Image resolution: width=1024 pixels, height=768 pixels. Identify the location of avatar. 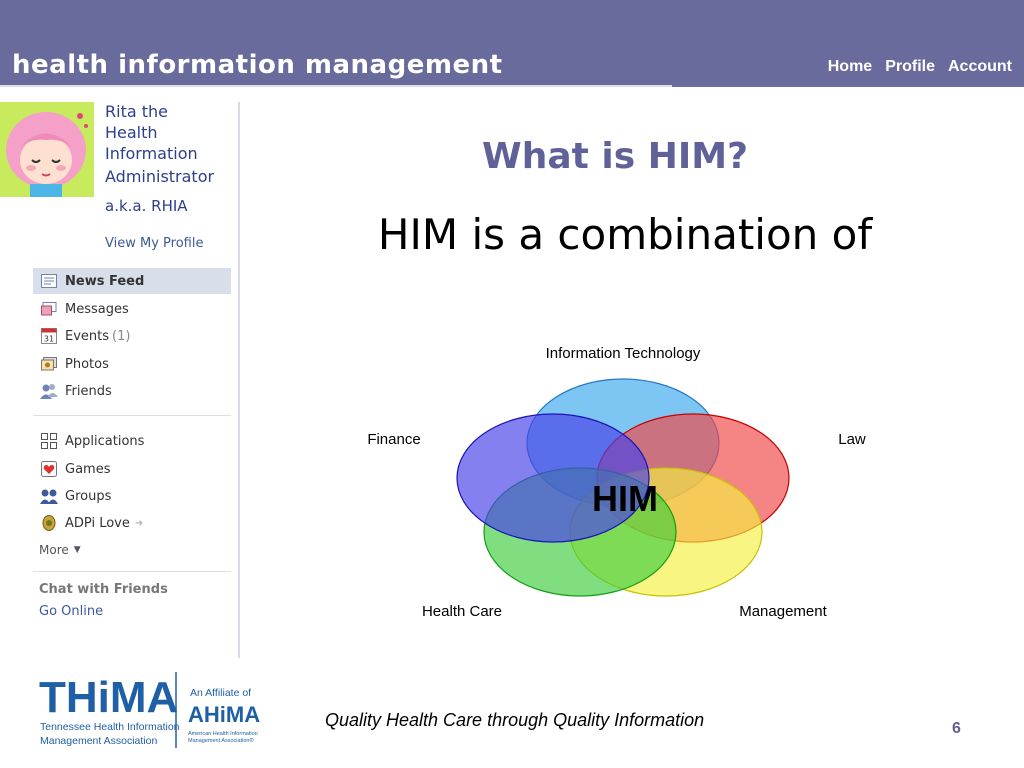
(47, 149).